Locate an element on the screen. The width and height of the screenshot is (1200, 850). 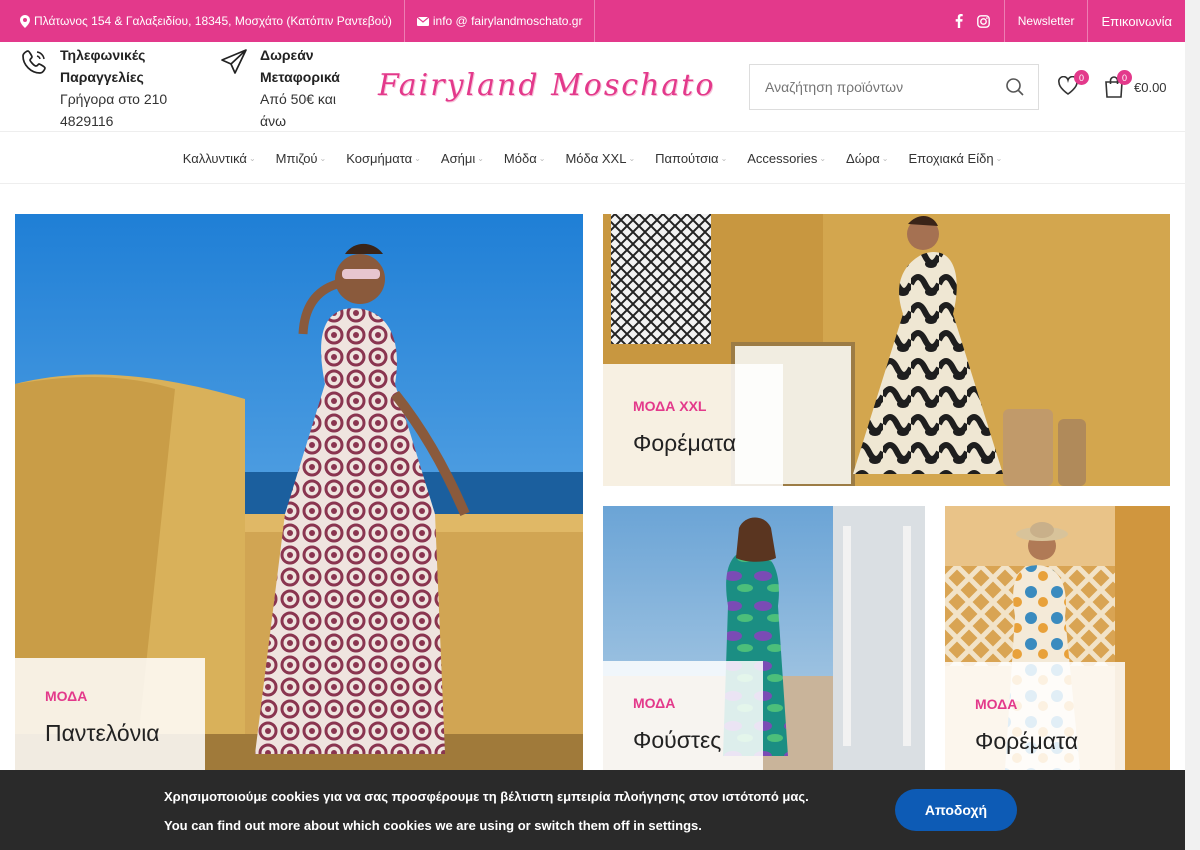
banner-category: ΜΟΔΑ XXL is located at coordinates (670, 406).